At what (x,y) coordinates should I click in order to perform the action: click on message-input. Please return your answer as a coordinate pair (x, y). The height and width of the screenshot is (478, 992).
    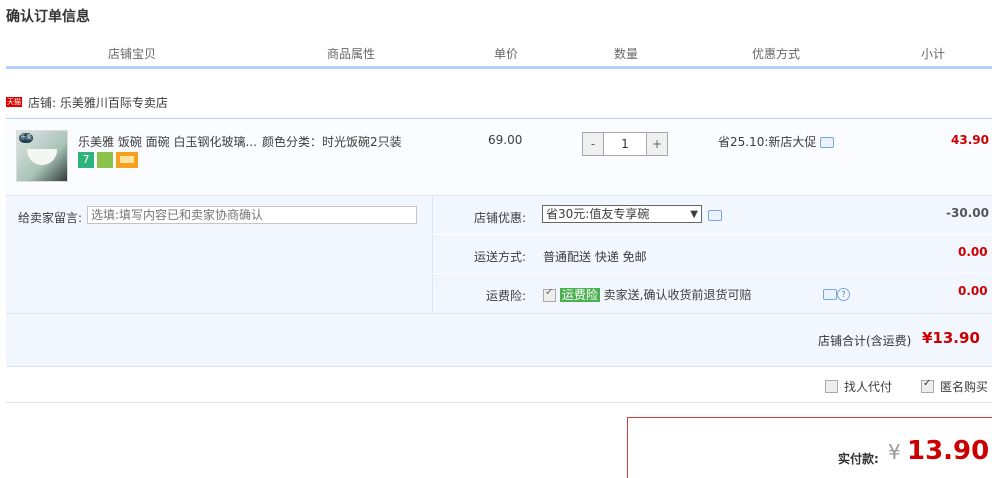
    Looking at the image, I should click on (252, 215).